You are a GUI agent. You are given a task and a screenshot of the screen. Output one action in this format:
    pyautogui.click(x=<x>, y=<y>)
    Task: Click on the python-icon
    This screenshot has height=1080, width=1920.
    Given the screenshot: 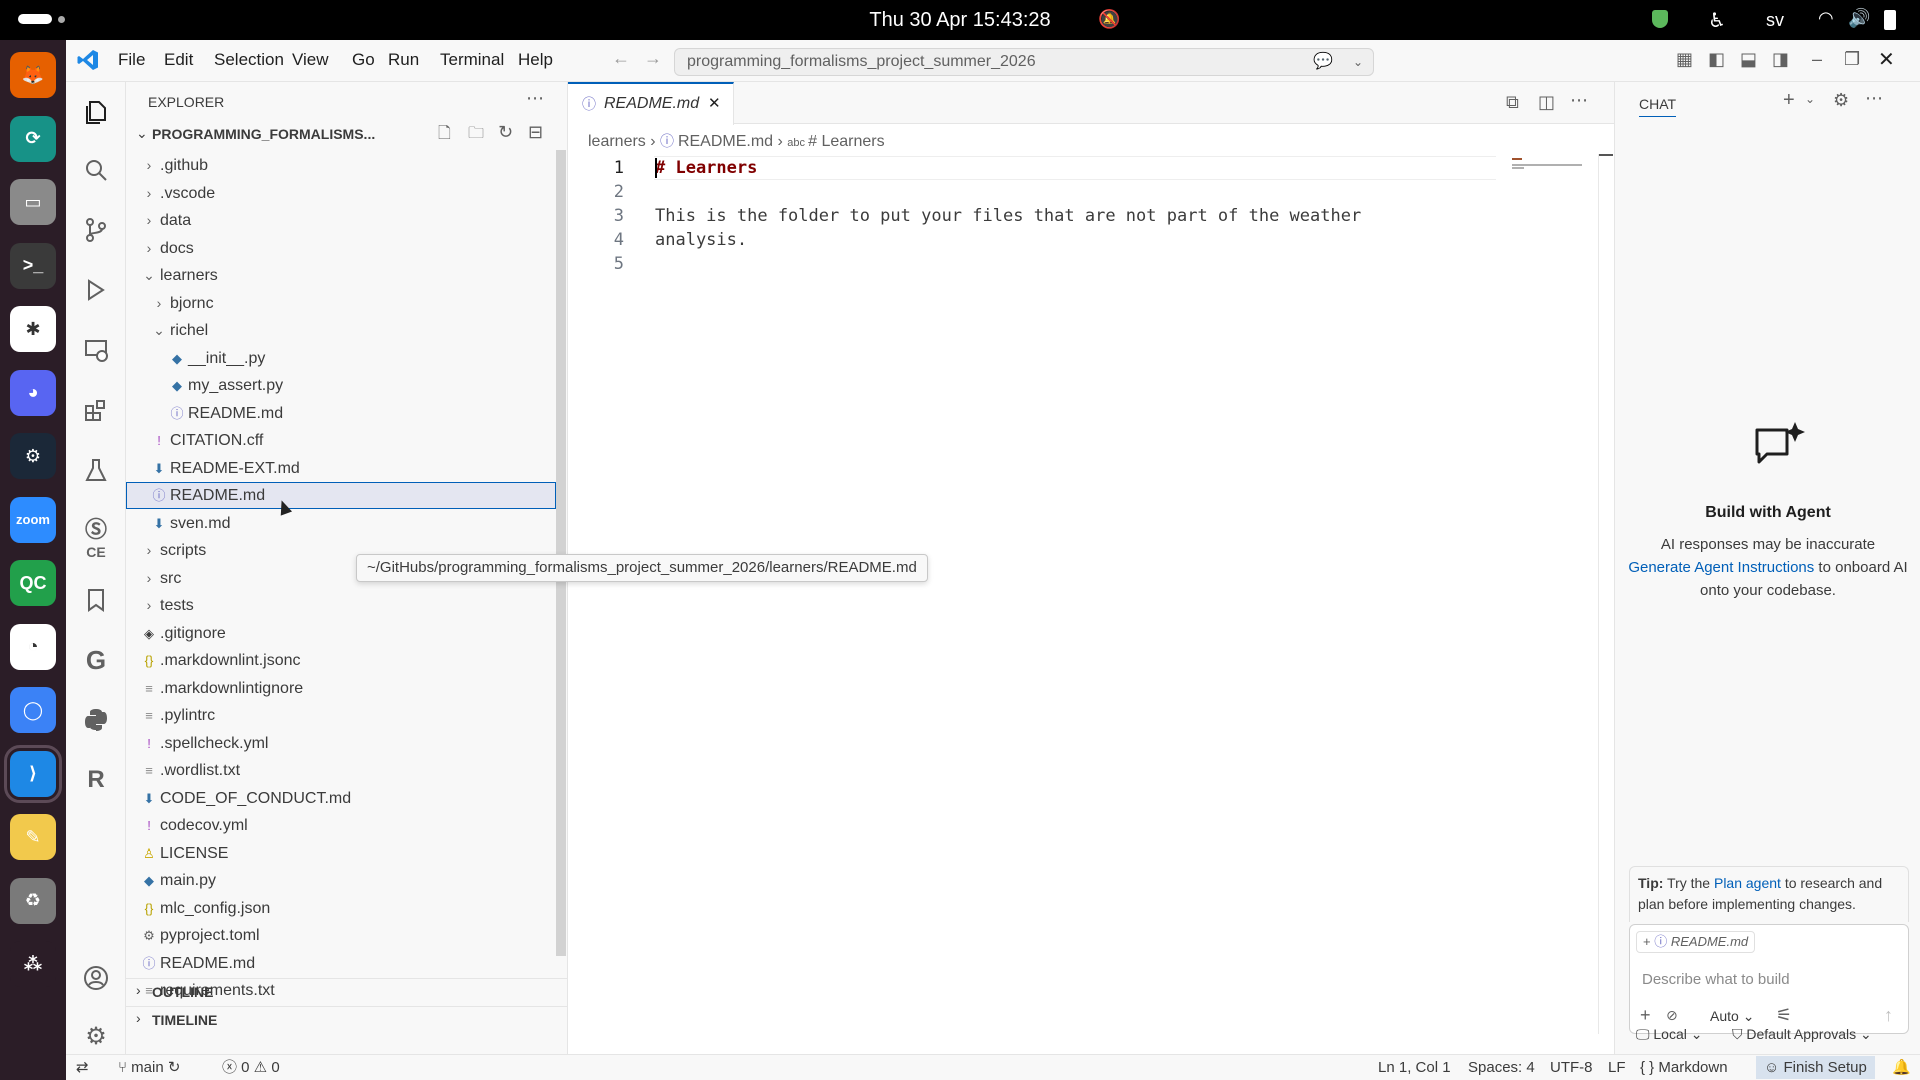 What is the action you would take?
    pyautogui.click(x=96, y=720)
    